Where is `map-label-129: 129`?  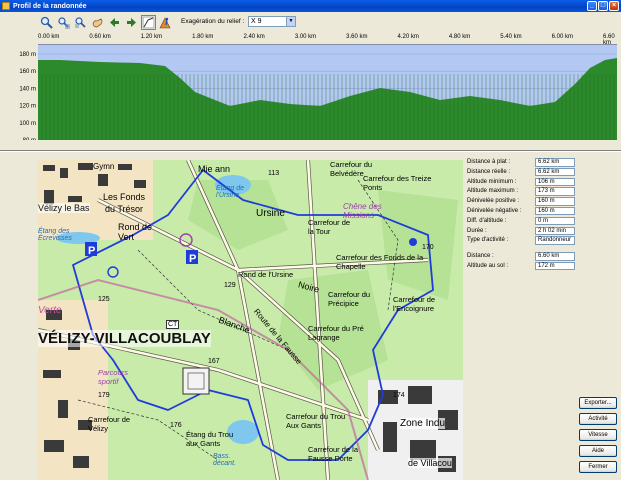
map-label-129: 129 is located at coordinates (230, 285).